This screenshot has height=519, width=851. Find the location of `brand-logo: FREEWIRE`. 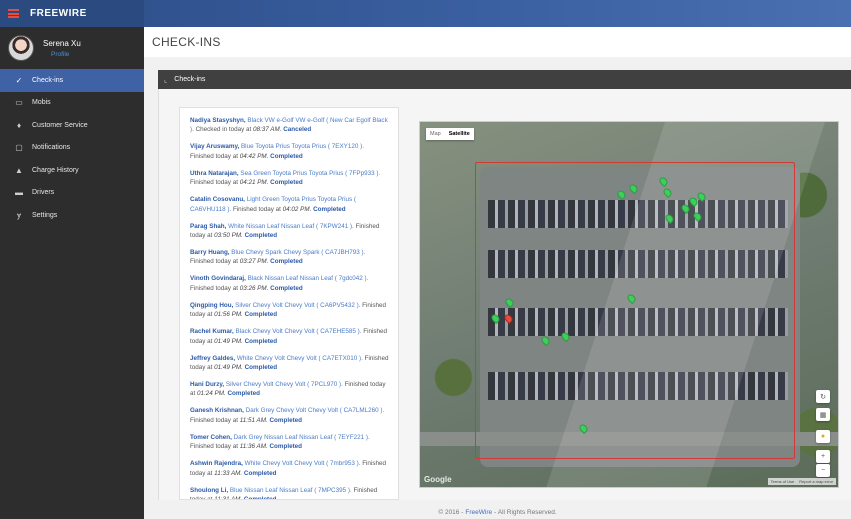

brand-logo: FREEWIRE is located at coordinates (58, 13).